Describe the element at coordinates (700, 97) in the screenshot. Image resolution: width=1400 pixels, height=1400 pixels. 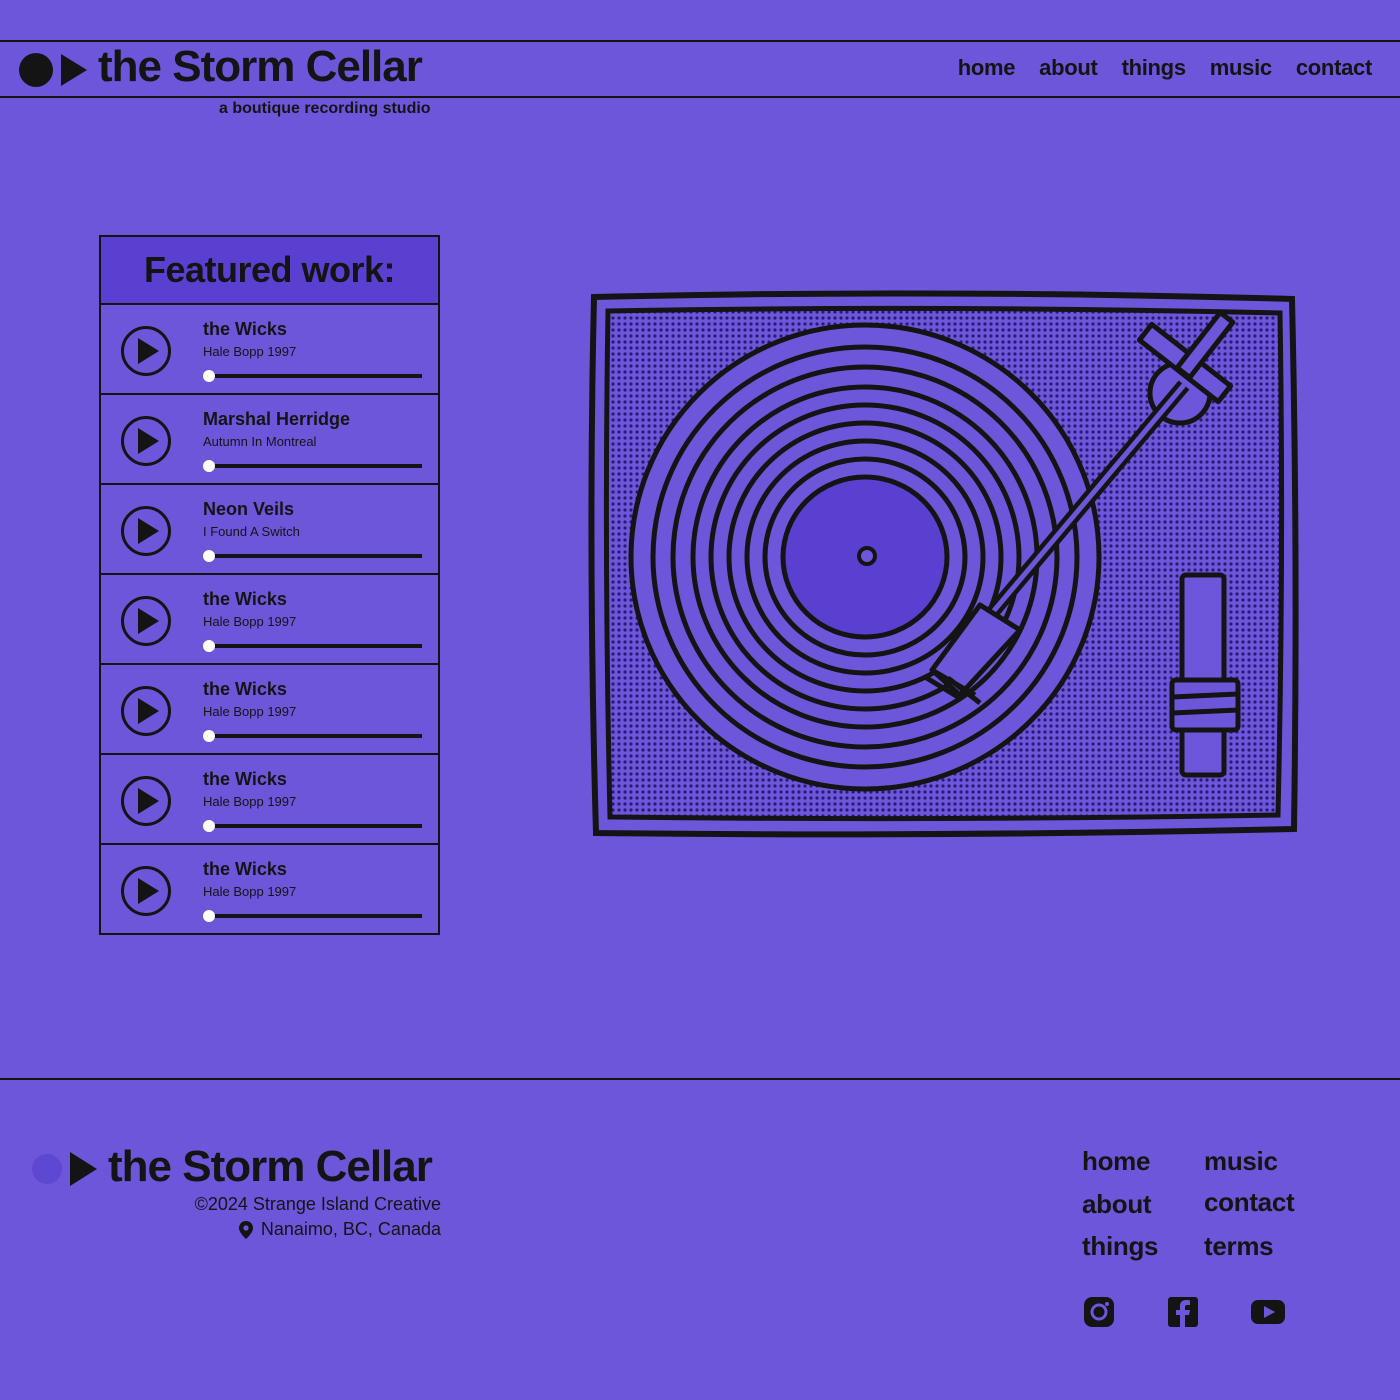
I see `header-bottom-rule` at that location.